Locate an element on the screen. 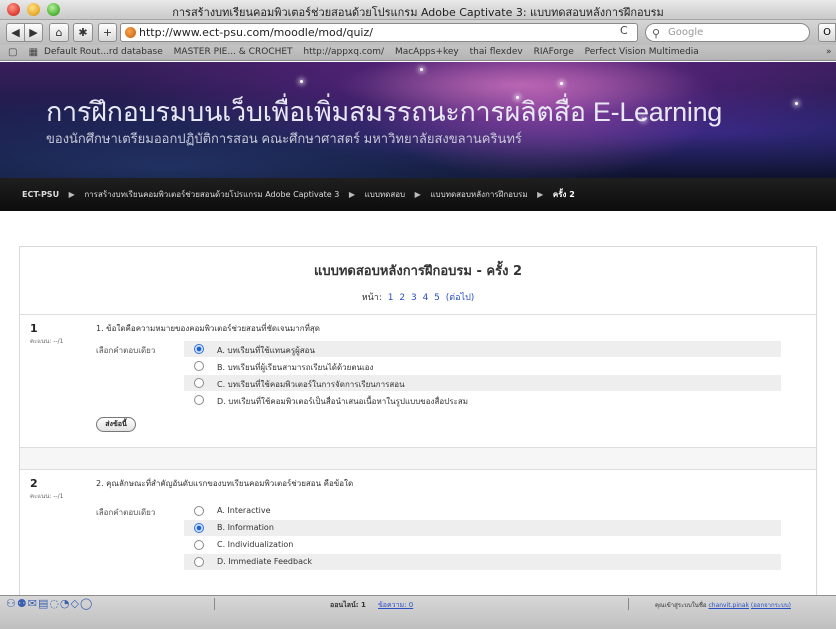 Image resolution: width=836 pixels, height=629 pixels. address-url: http://www.ect-psu.com/moodle/mod/quiz/ is located at coordinates (256, 32).